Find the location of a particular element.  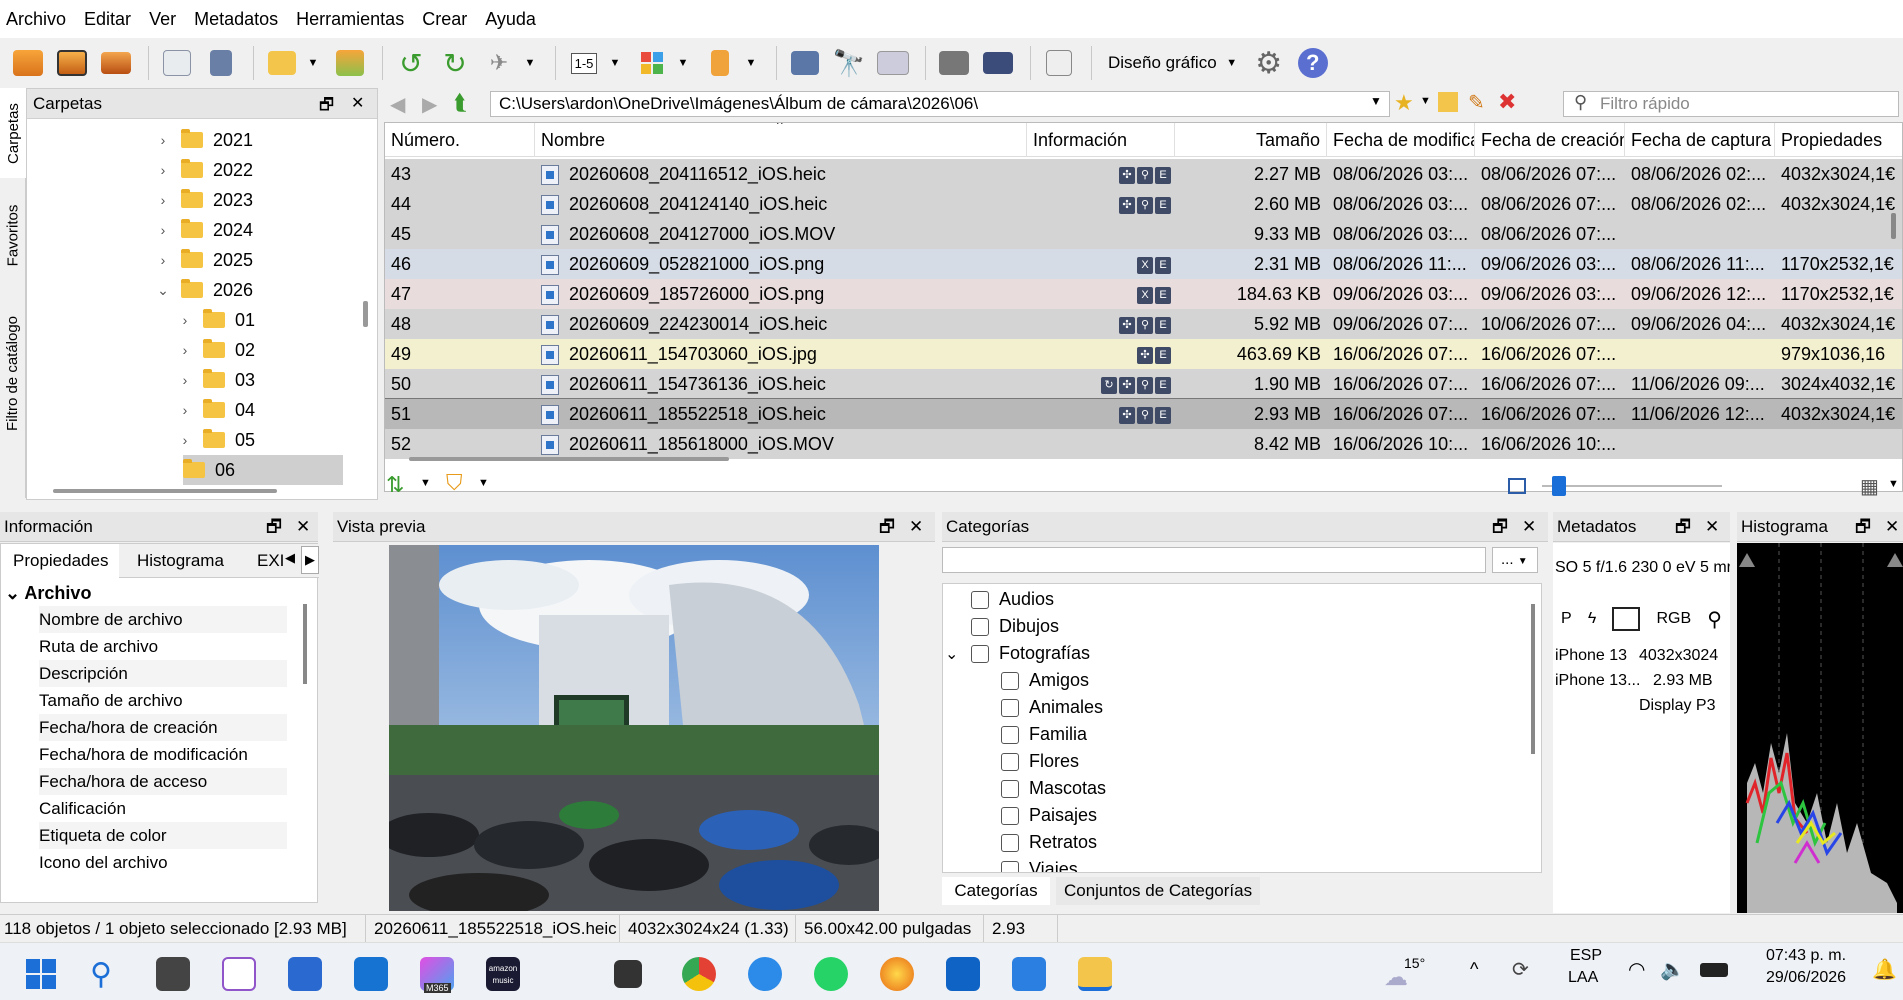

keyboard-layout: LAA is located at coordinates (1583, 978).